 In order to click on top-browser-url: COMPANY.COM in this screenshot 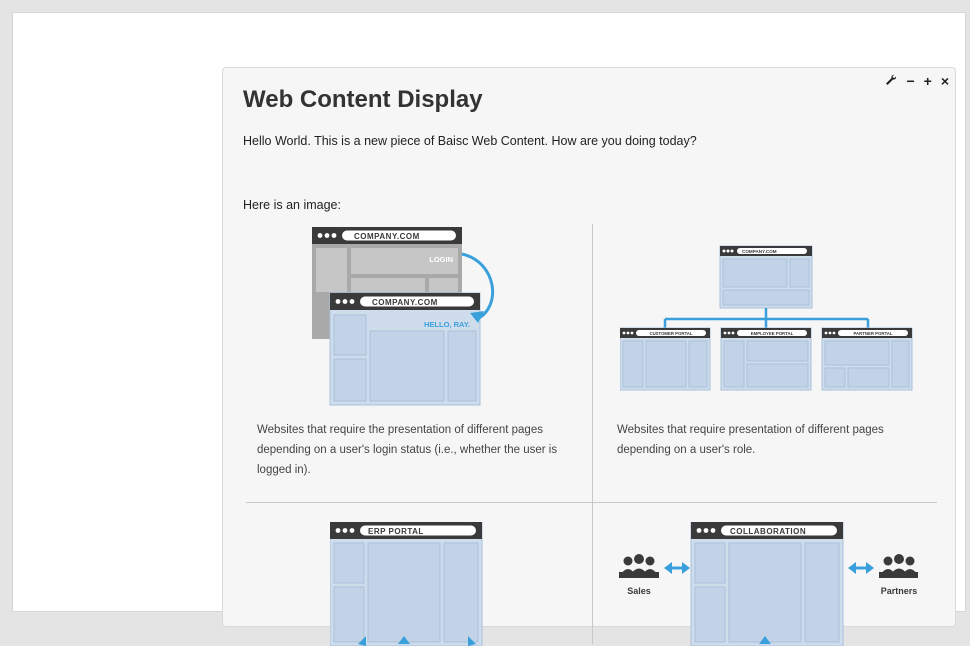, I will do `click(759, 251)`.